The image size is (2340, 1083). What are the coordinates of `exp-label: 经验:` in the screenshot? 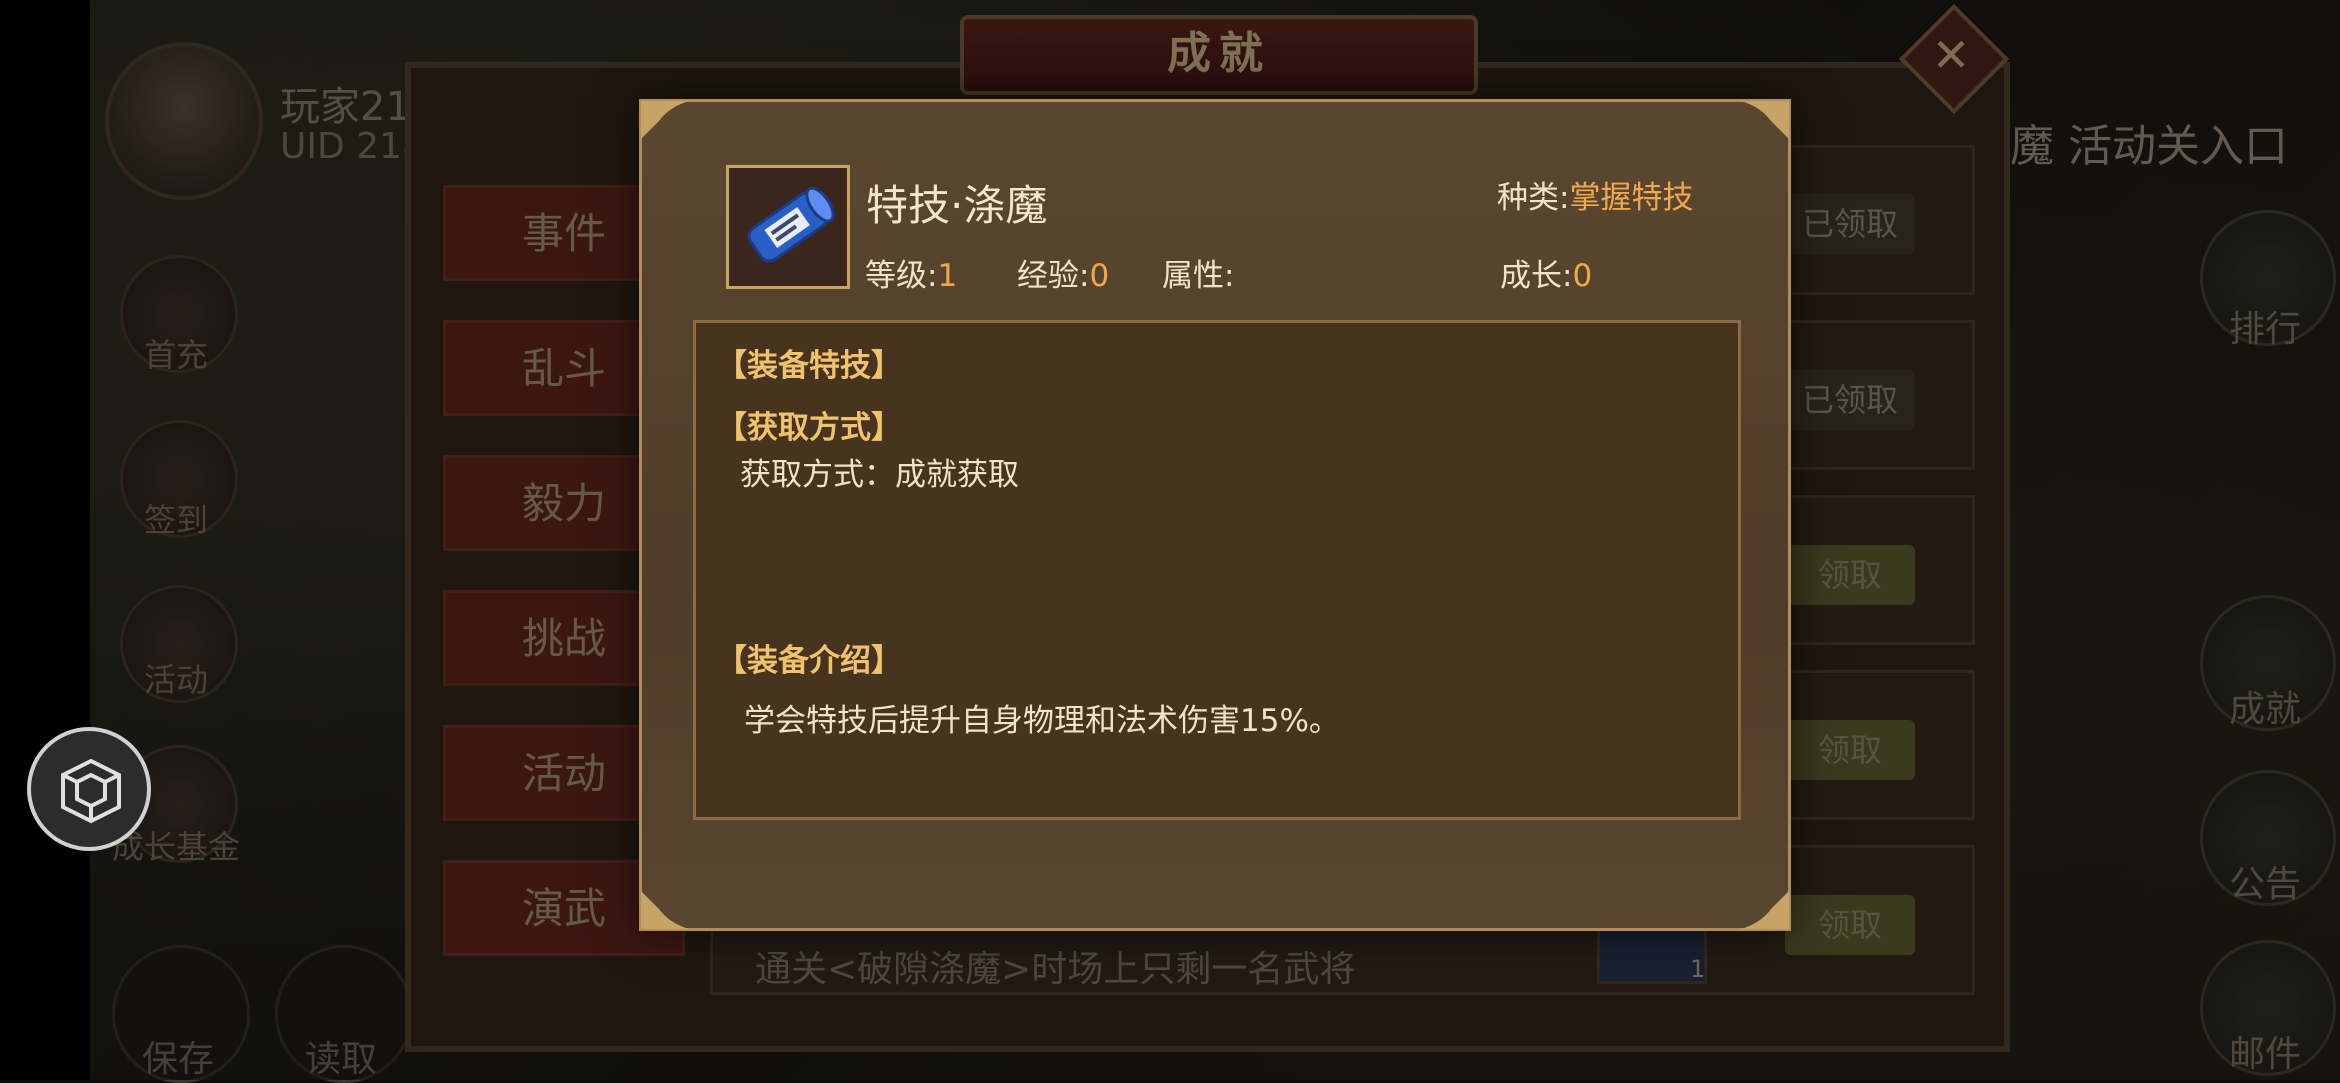 It's located at (1053, 276).